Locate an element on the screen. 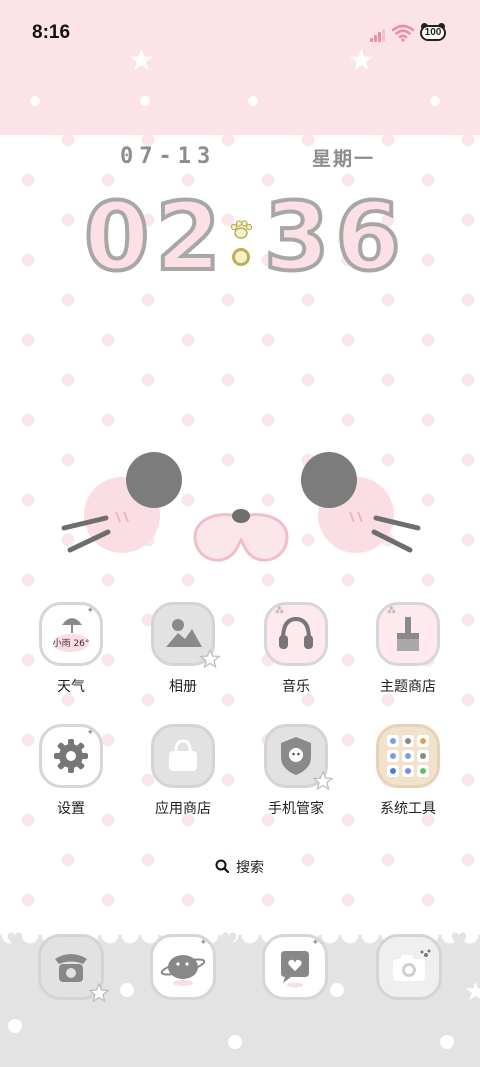  app-settings: ✦ 设置 is located at coordinates (71, 771).